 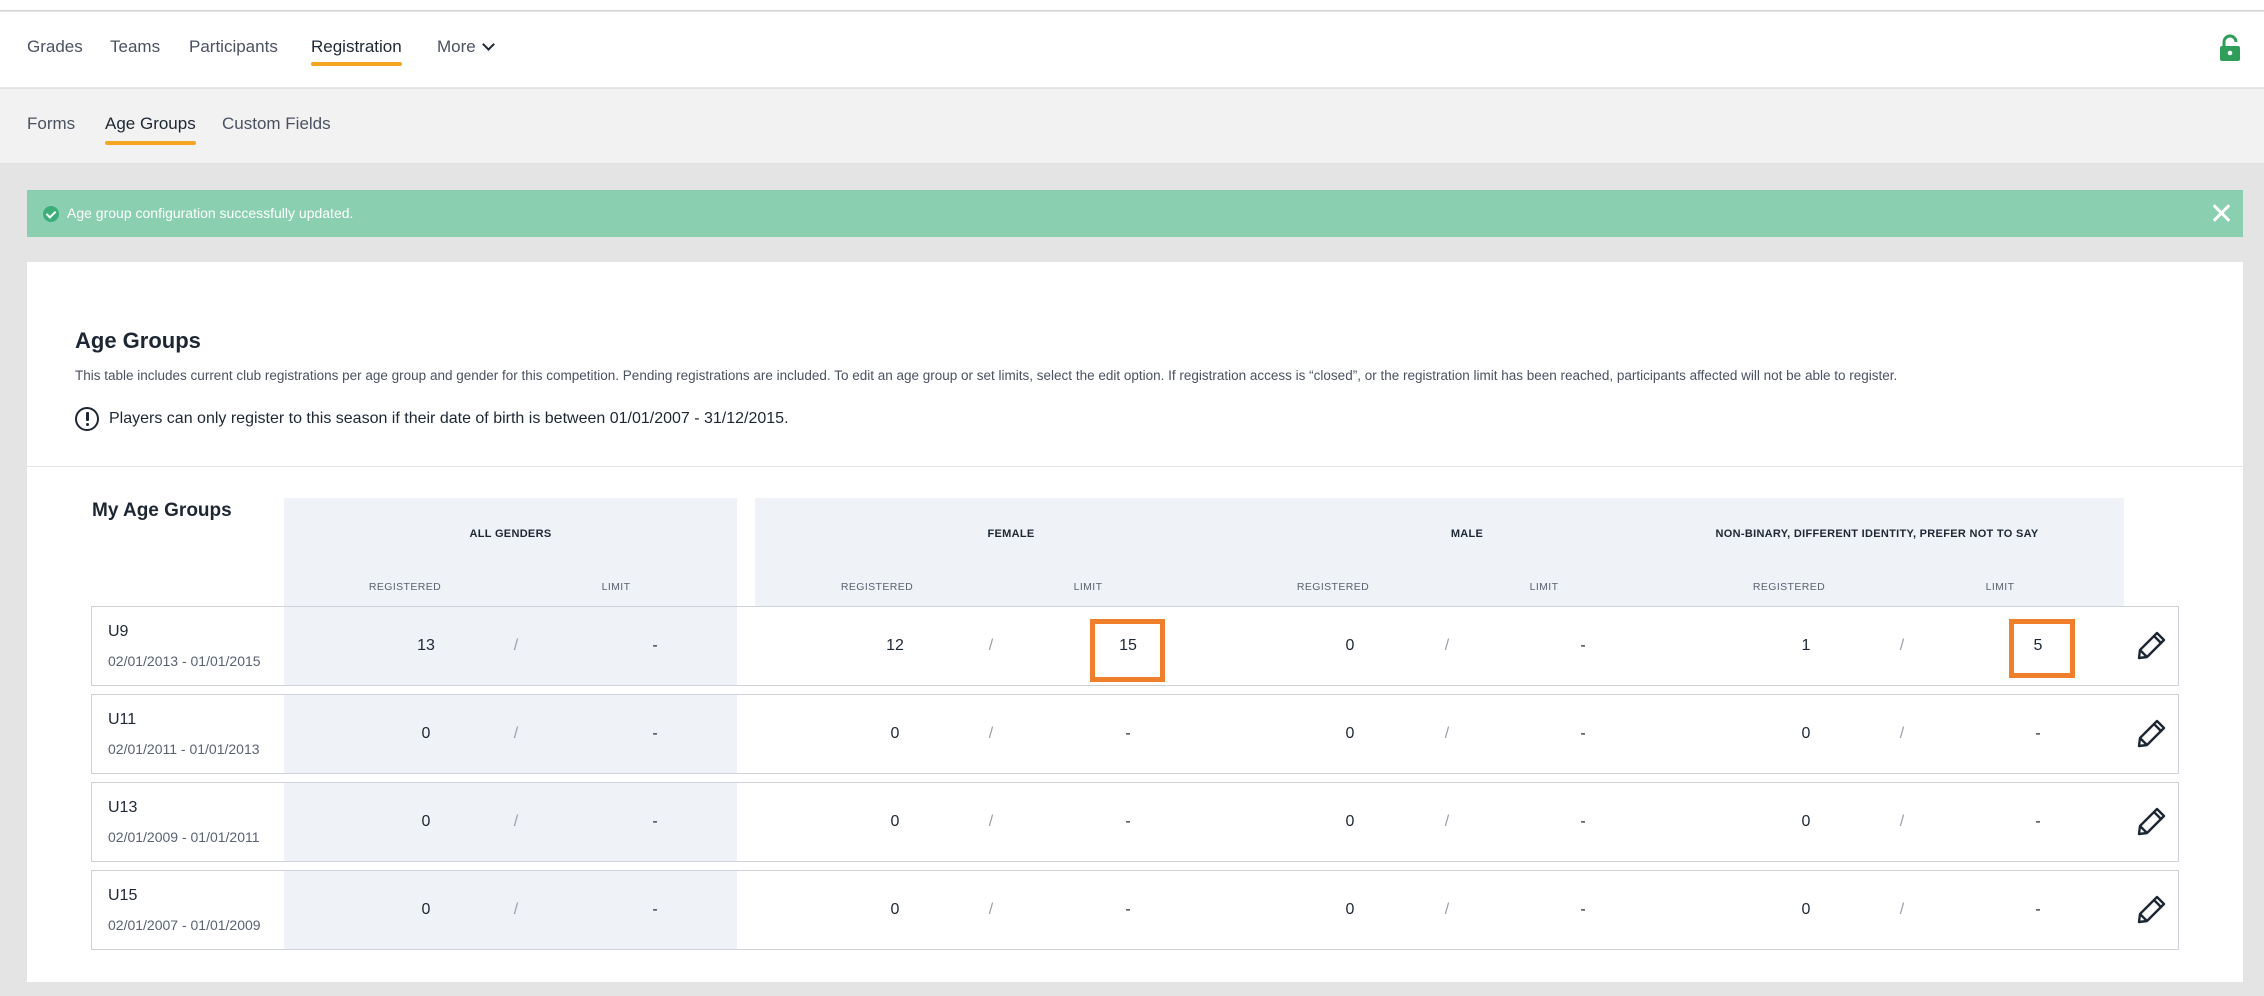 I want to click on group-header-female: FEMALE, so click(x=1011, y=534).